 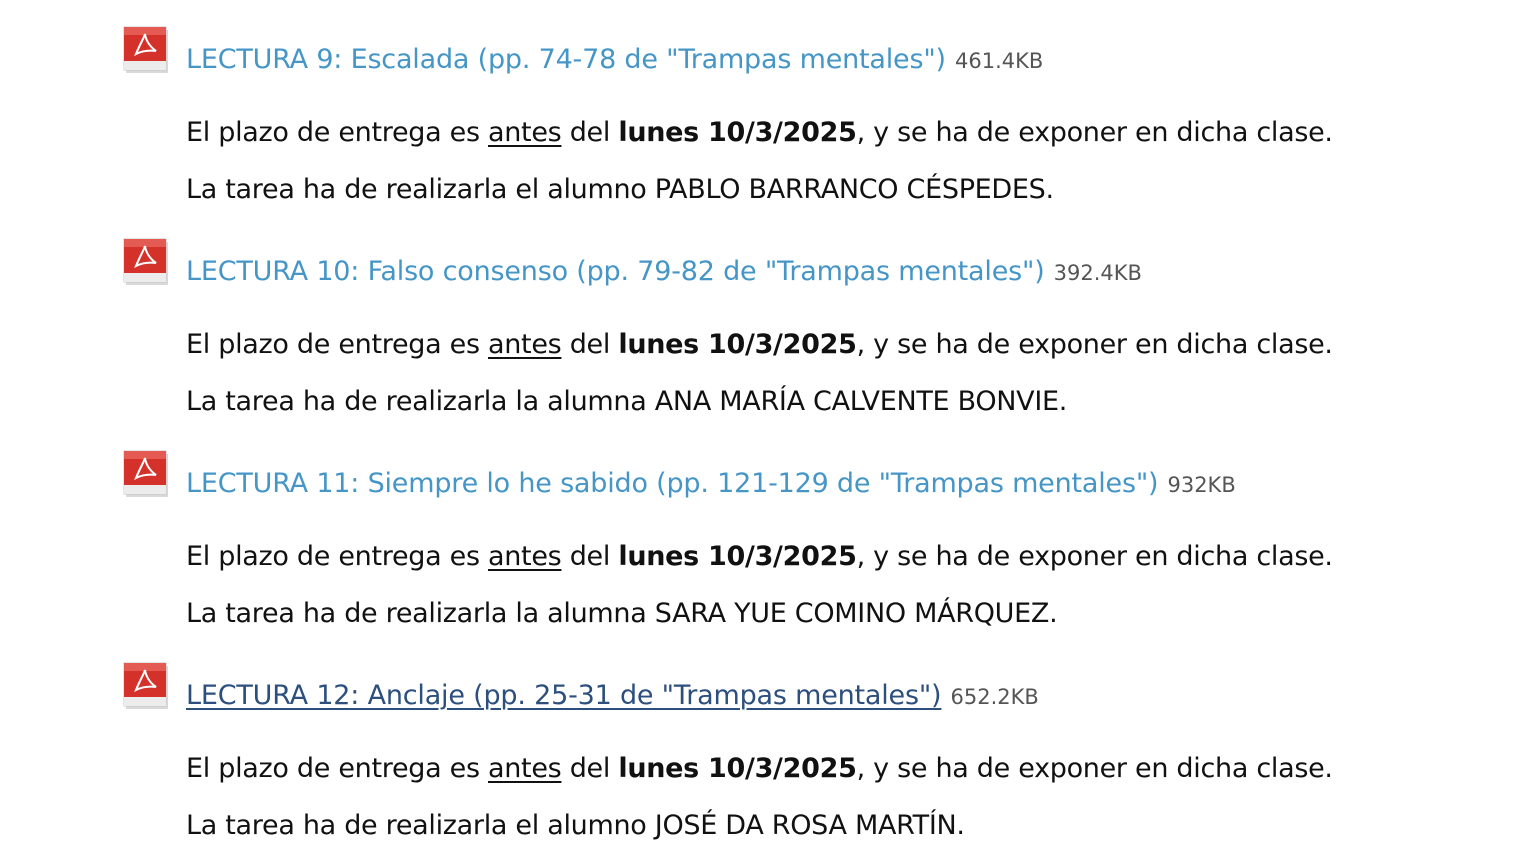 What do you see at coordinates (1097, 273) in the screenshot?
I see `file-size: 392.4KB` at bounding box center [1097, 273].